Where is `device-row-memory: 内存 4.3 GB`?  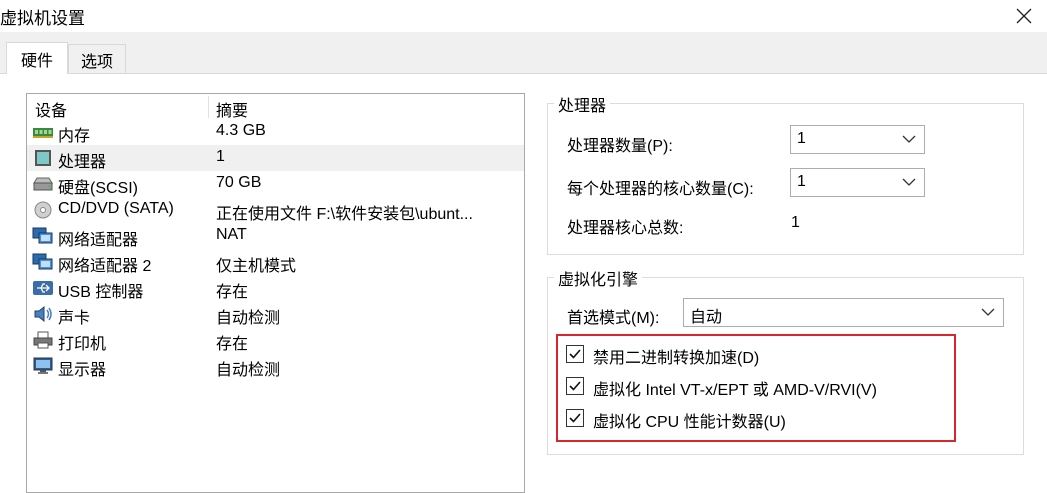
device-row-memory: 内存 4.3 GB is located at coordinates (275, 132).